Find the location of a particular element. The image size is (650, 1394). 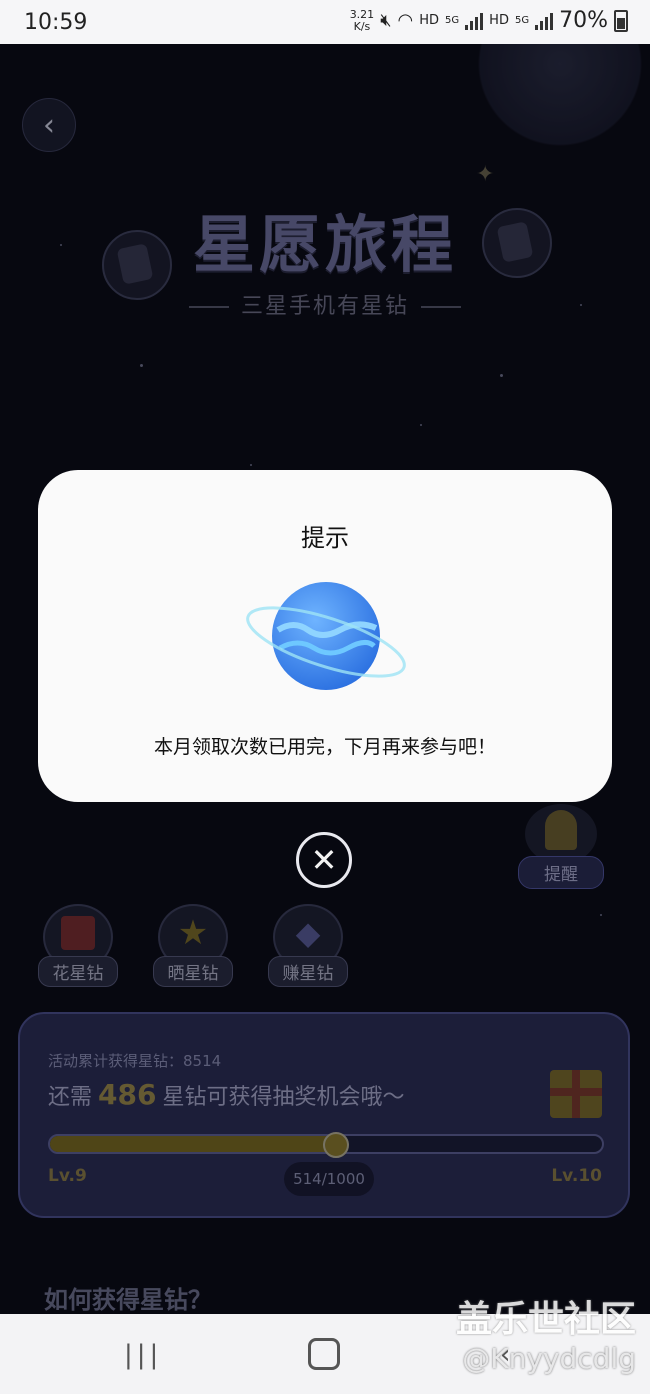

quick-action-share: ★ 晒星钻 is located at coordinates (193, 945).